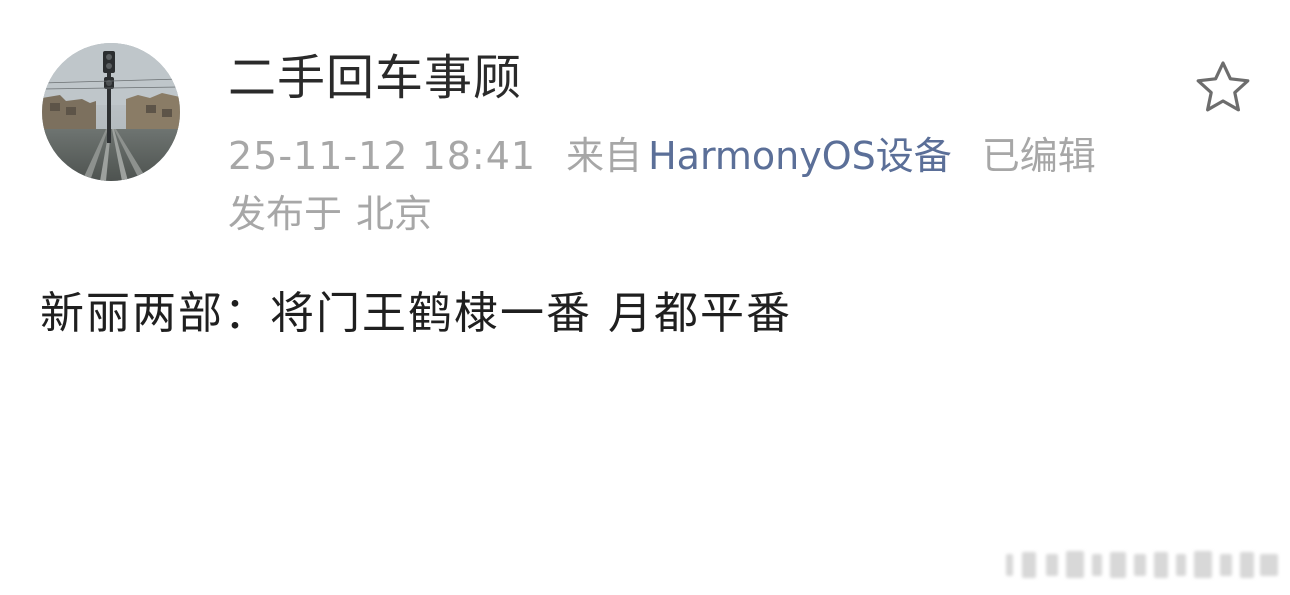 This screenshot has width=1290, height=595. What do you see at coordinates (800, 156) in the screenshot?
I see `source-device: HarmonyOS设备` at bounding box center [800, 156].